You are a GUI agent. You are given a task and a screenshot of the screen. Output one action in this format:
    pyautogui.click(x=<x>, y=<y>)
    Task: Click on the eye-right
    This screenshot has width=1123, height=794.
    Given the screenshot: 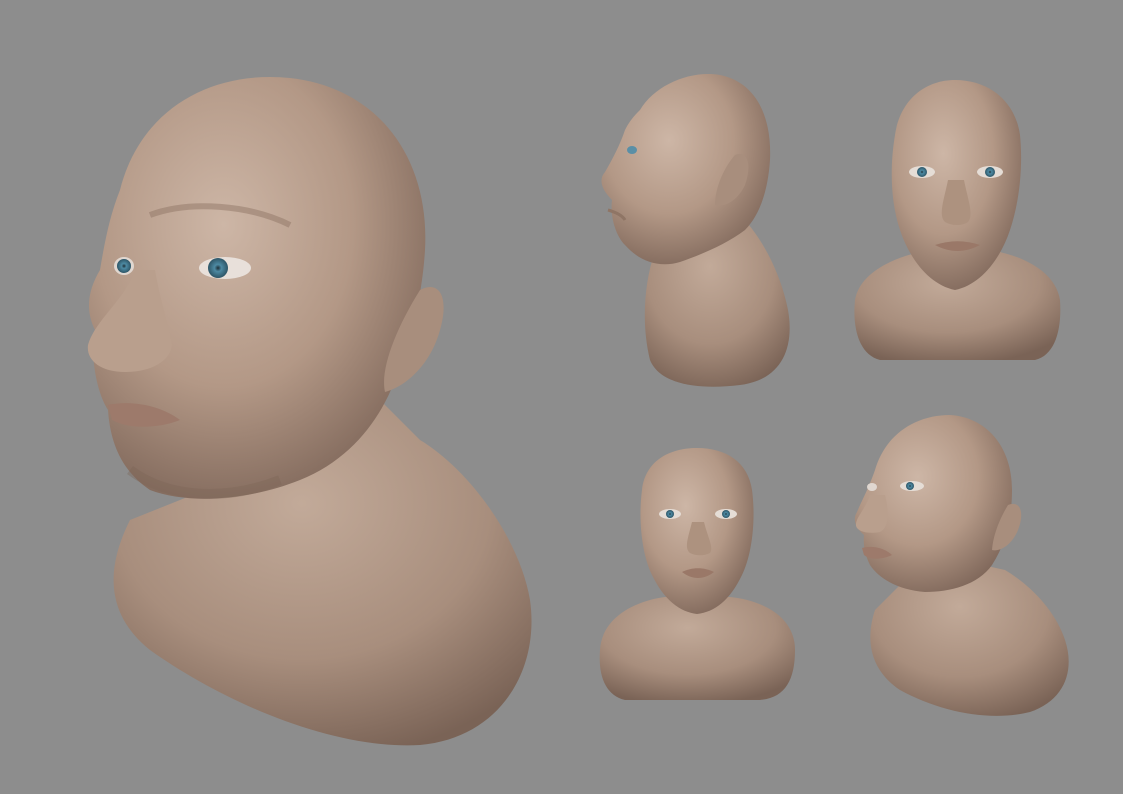 What is the action you would take?
    pyautogui.click(x=872, y=487)
    